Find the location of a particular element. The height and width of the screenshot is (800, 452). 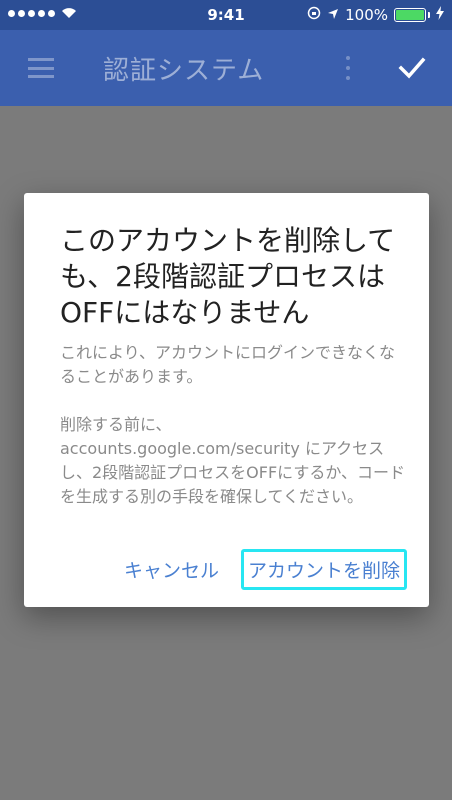

dialog-actions: キャンセル アカウントを削除 is located at coordinates (262, 569).